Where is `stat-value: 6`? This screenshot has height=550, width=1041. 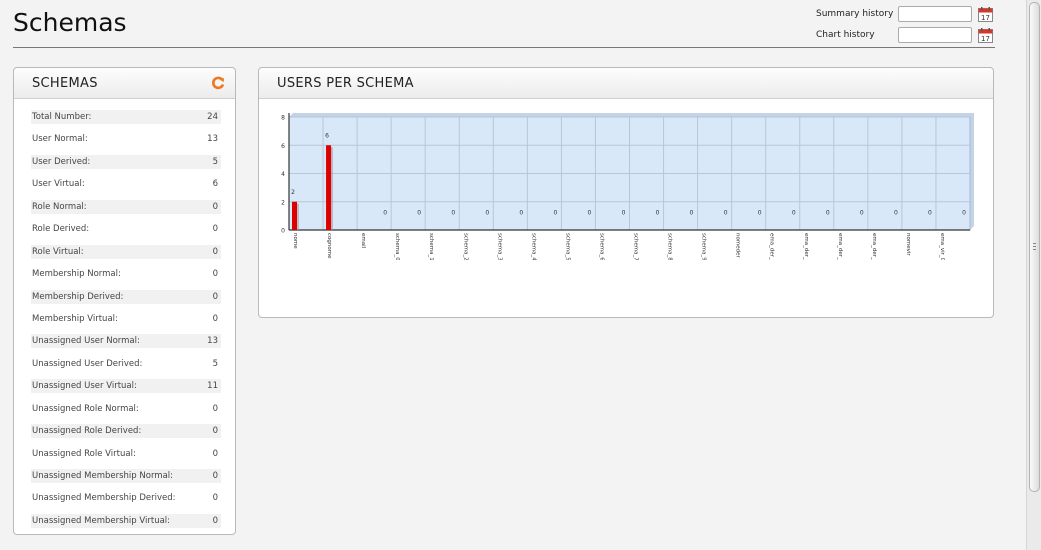
stat-value: 6 is located at coordinates (215, 184).